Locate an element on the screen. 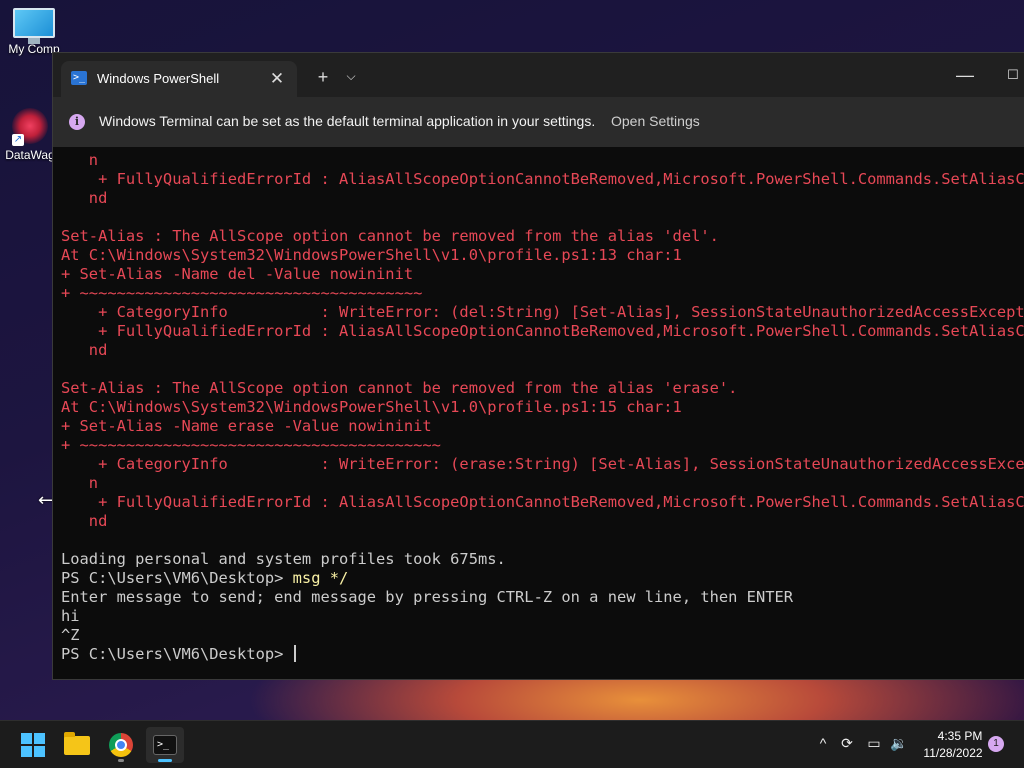 This screenshot has width=1024, height=768. chrome-button is located at coordinates (121, 745).